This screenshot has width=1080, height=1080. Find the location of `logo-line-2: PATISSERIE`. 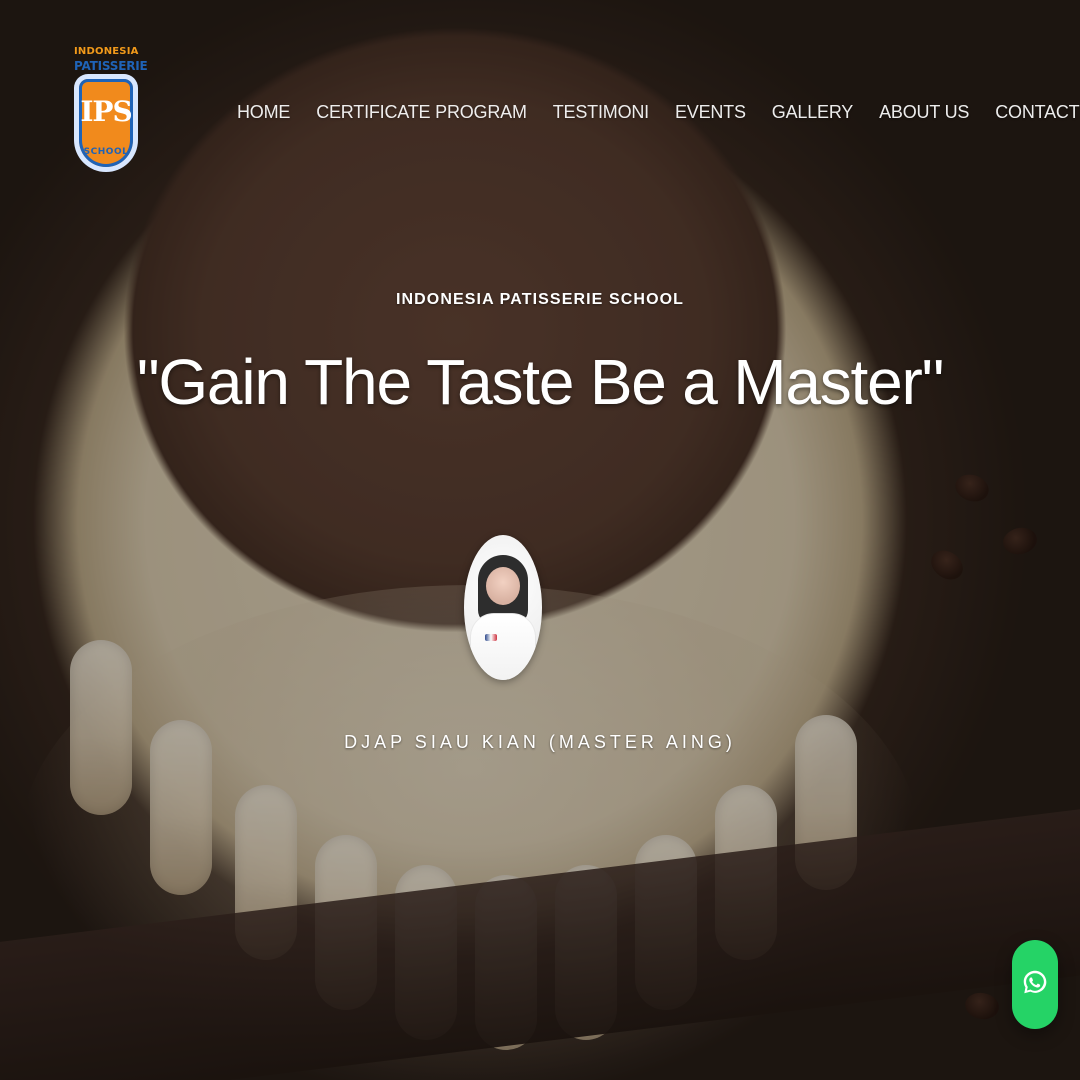

logo-line-2: PATISSERIE is located at coordinates (111, 66).